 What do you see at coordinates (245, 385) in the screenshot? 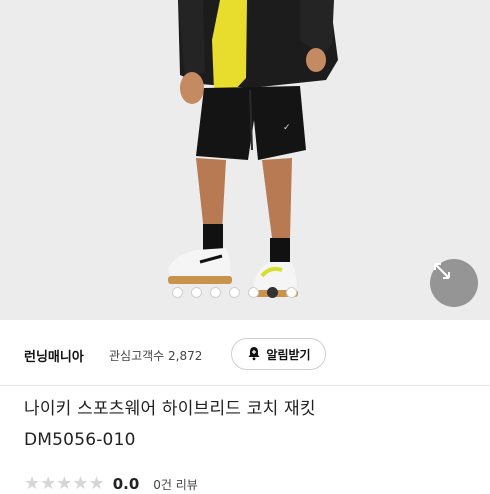
I see `divider` at bounding box center [245, 385].